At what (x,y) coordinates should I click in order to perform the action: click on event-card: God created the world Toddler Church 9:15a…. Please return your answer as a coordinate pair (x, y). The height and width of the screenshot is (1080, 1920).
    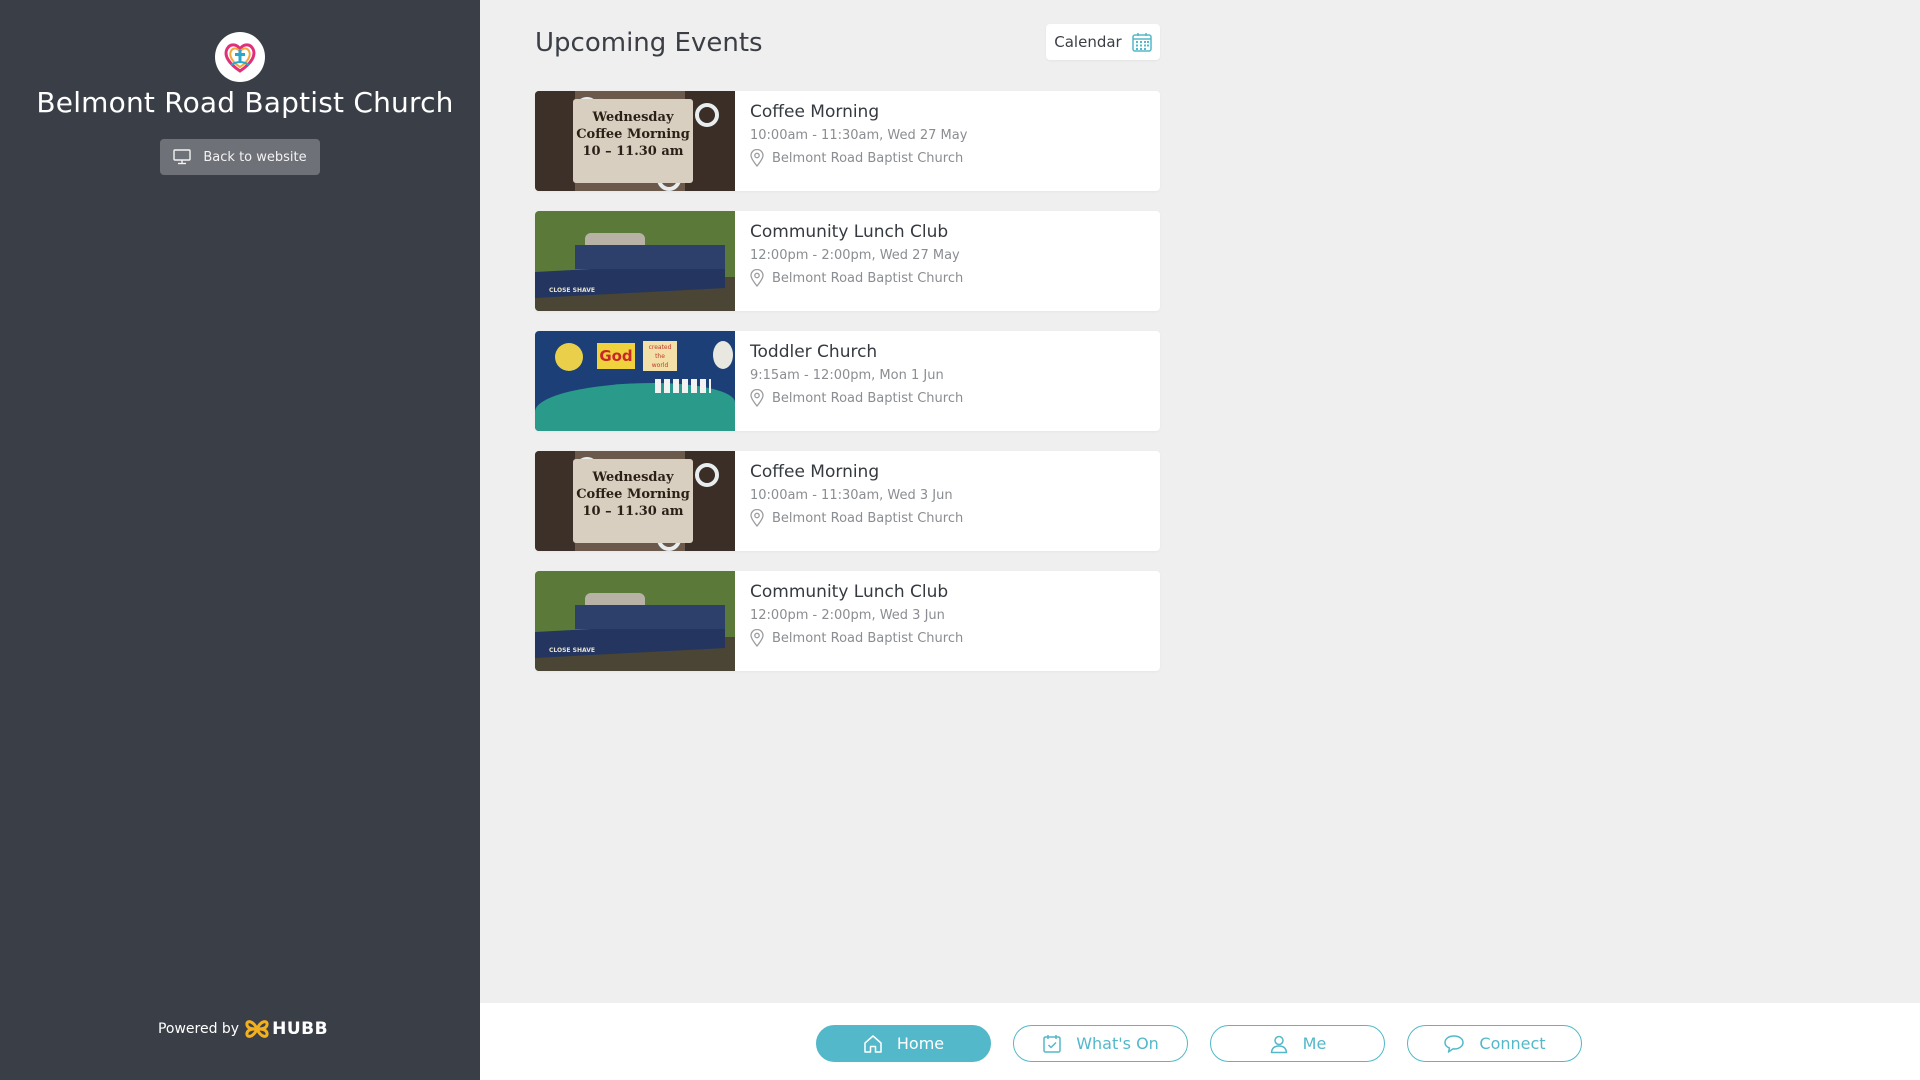
    Looking at the image, I should click on (847, 381).